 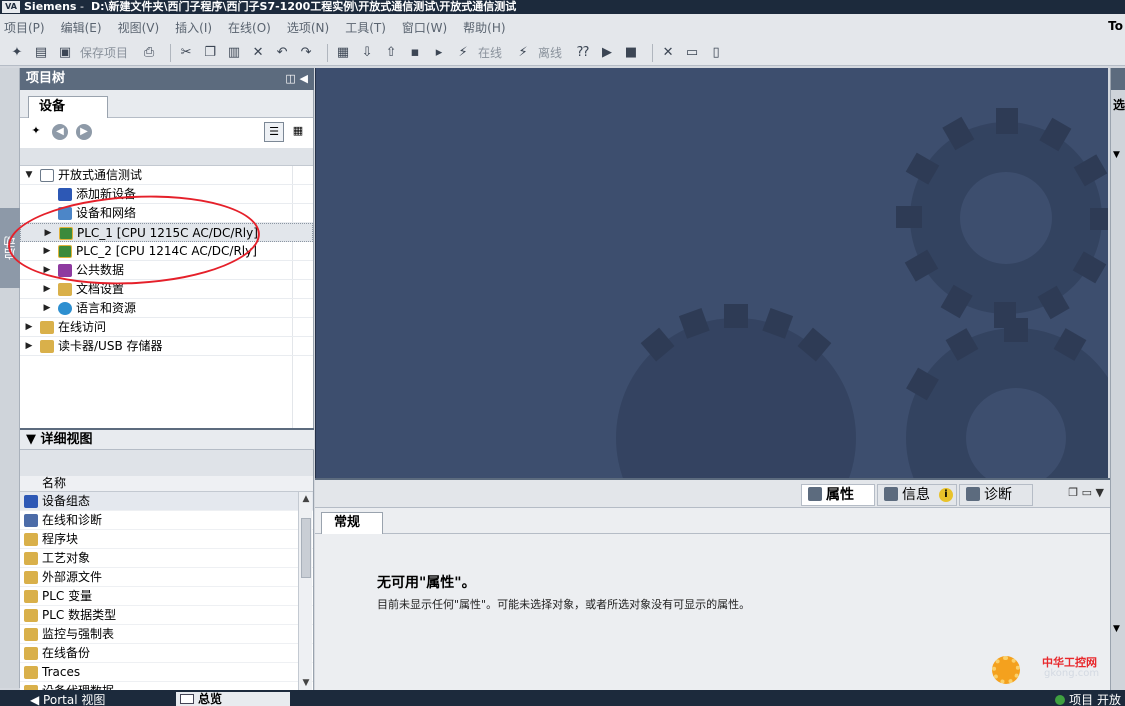 I want to click on tree-item-card-reader: ▶ 读卡器/USB 存储器, so click(x=166, y=346).